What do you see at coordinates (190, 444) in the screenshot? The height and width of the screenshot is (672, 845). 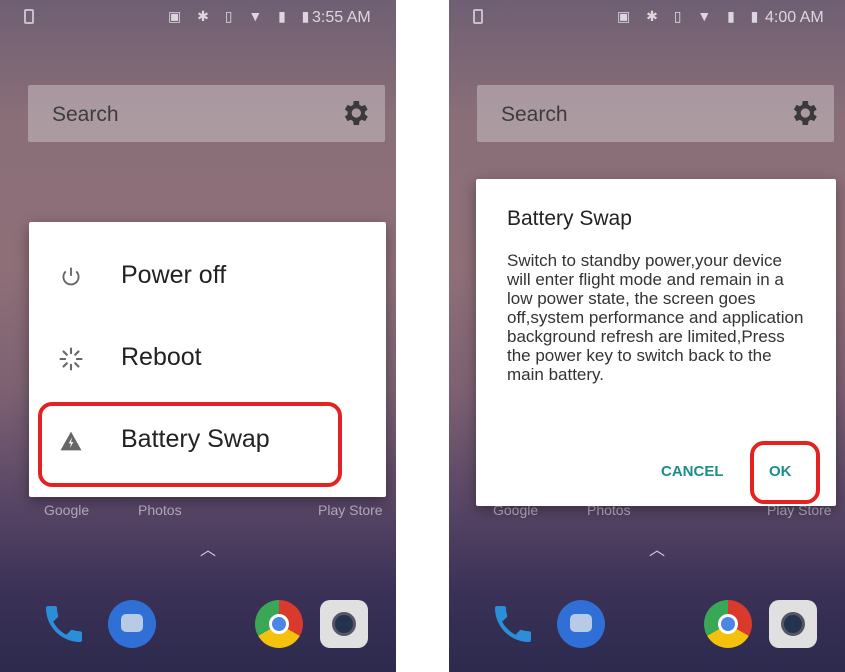 I see `highlight-box-battery-swap` at bounding box center [190, 444].